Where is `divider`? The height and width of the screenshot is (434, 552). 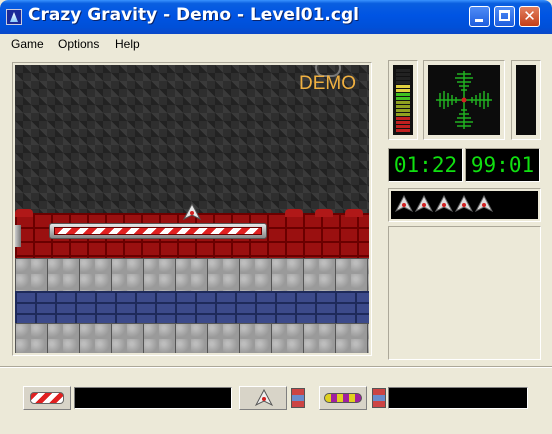 divider is located at coordinates (276, 367).